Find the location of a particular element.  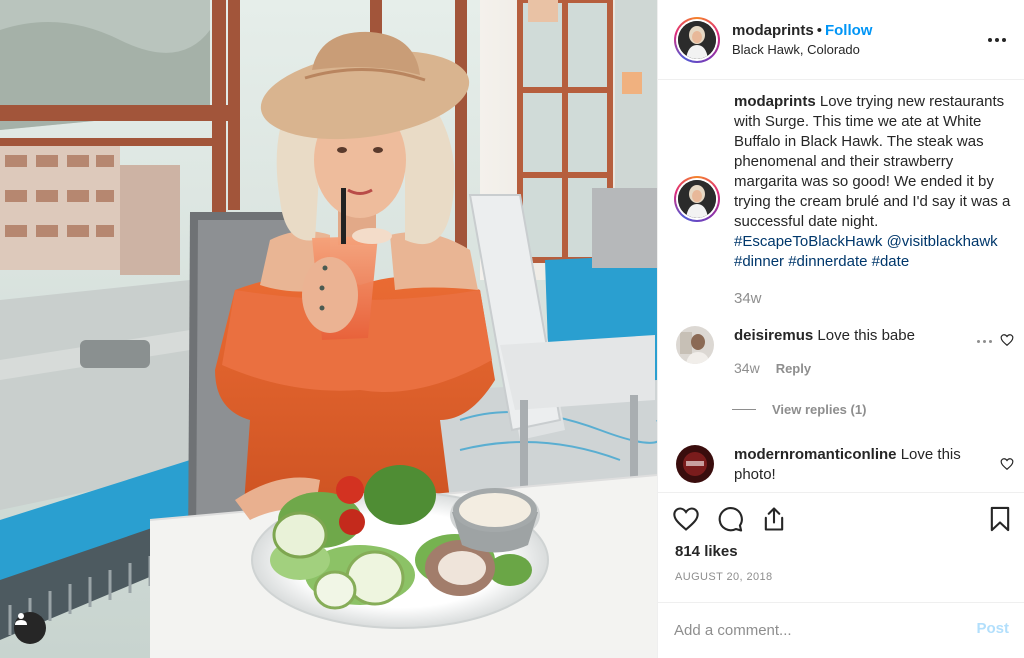

reply-button: Reply is located at coordinates (793, 368).